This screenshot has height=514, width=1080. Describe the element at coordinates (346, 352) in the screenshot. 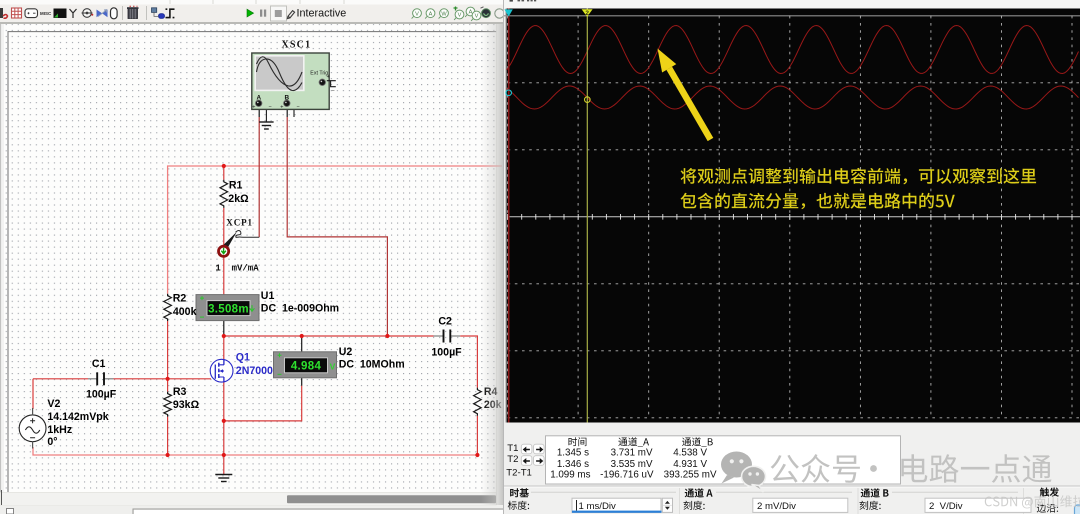

I see `svg-text: U2` at that location.